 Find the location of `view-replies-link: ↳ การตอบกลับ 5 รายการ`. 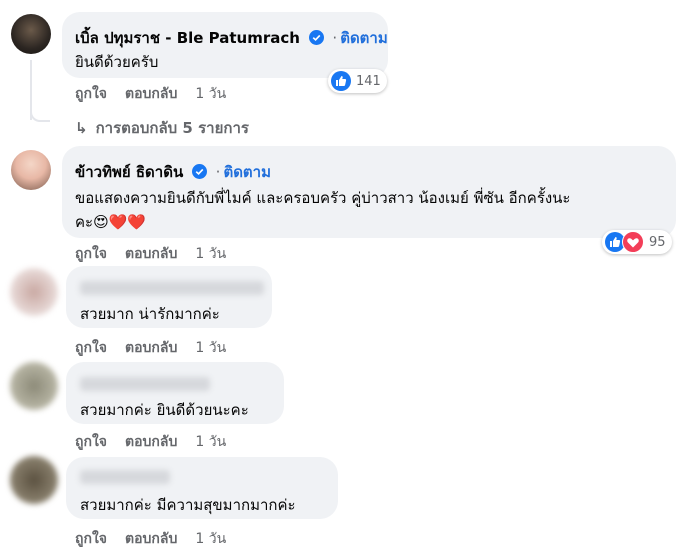

view-replies-link: ↳ การตอบกลับ 5 รายการ is located at coordinates (162, 128).